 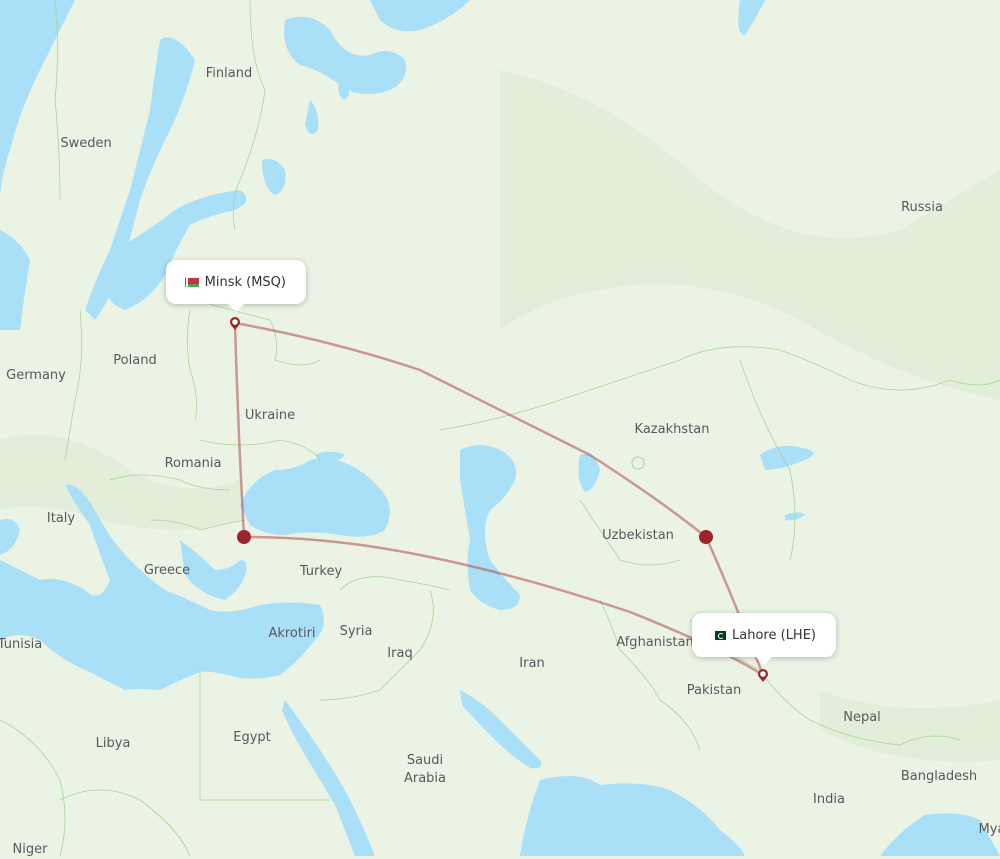 What do you see at coordinates (167, 570) in the screenshot?
I see `country-label-greece: Greece` at bounding box center [167, 570].